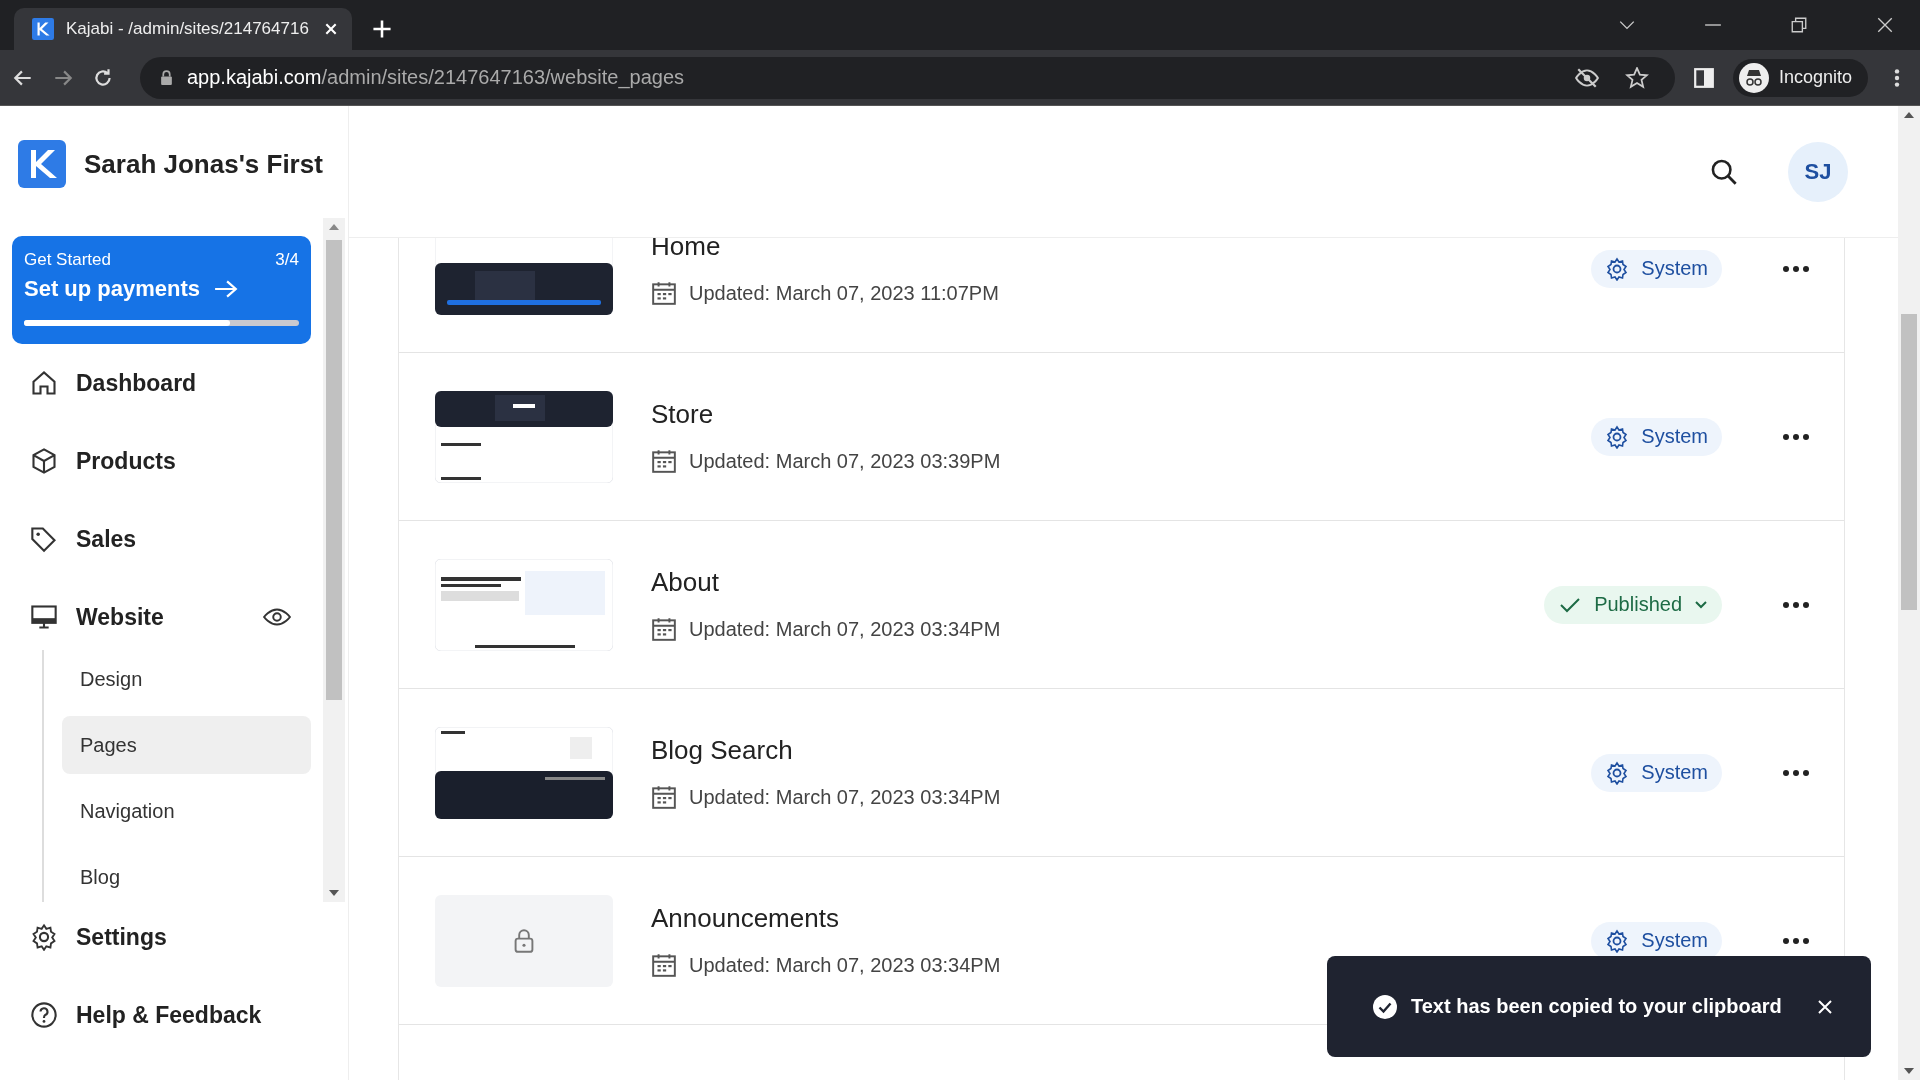 This screenshot has height=1080, width=1920. Describe the element at coordinates (188, 29) in the screenshot. I see `tab-title: Kajabi - /admin/sites/214764716` at that location.